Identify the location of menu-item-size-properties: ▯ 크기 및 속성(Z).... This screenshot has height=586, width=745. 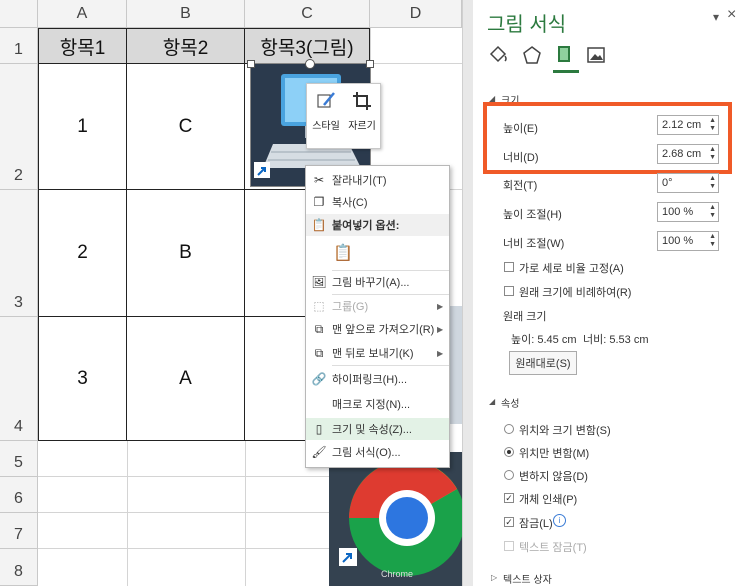
(377, 429).